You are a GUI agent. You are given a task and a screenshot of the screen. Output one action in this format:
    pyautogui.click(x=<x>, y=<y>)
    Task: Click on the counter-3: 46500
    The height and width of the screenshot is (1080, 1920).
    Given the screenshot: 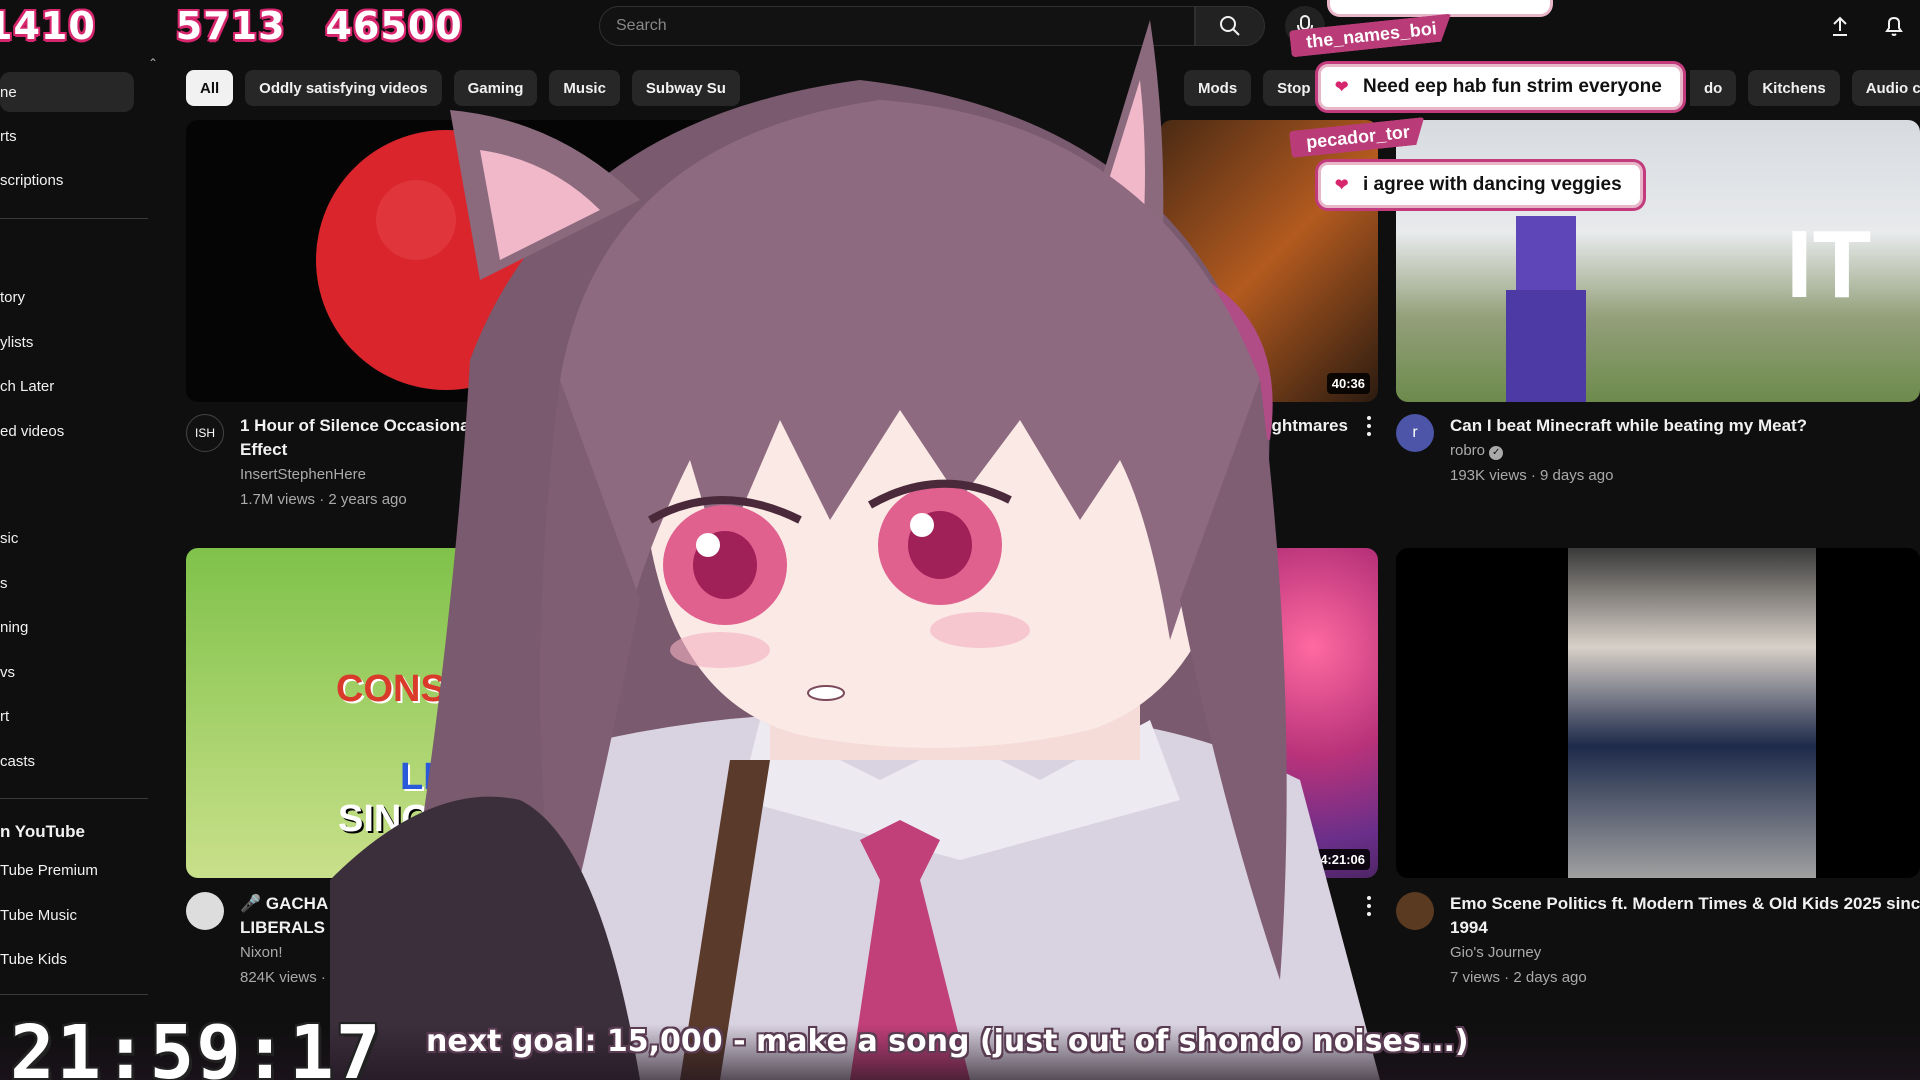 What is the action you would take?
    pyautogui.click(x=394, y=26)
    